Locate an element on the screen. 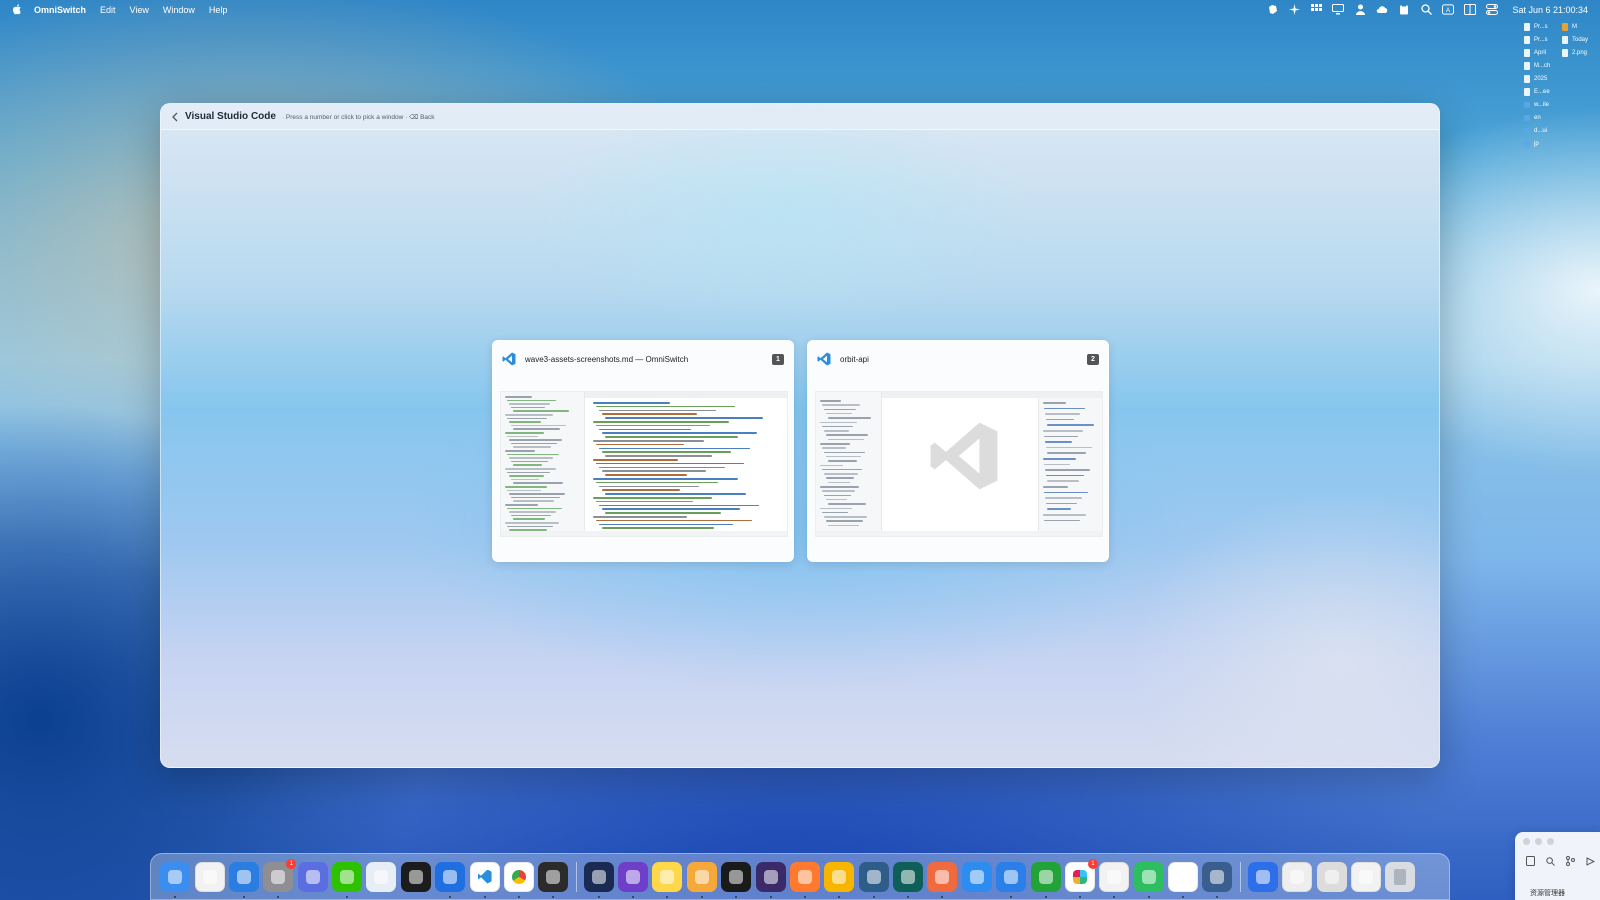 This screenshot has width=1600, height=900. zoom-button is located at coordinates (1550, 841).